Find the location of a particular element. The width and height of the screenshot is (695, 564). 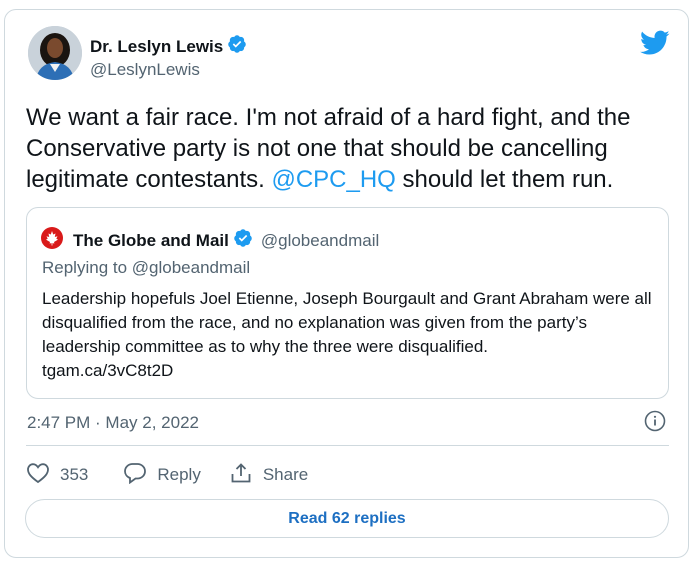

quoted-link: tgam.ca/3vC8t2D is located at coordinates (352, 371).